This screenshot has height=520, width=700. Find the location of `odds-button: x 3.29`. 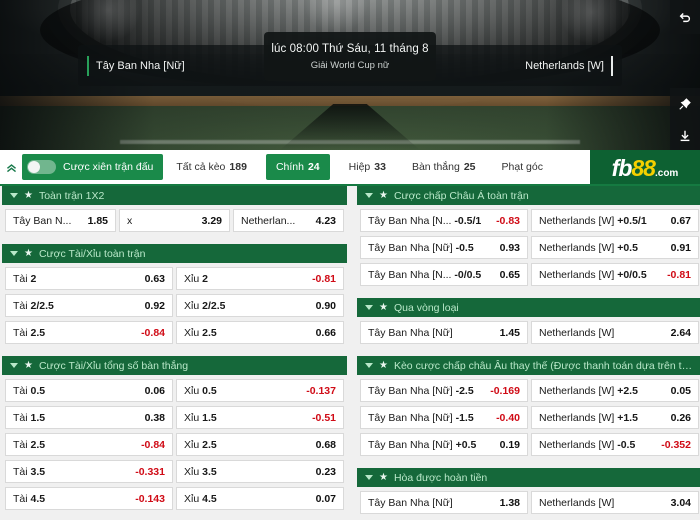

odds-button: x 3.29 is located at coordinates (174, 220).